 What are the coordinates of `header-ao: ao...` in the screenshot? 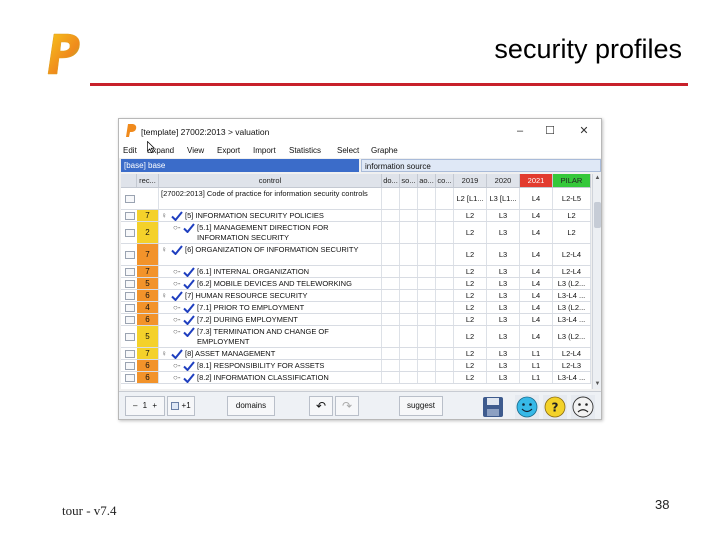 It's located at (427, 181).